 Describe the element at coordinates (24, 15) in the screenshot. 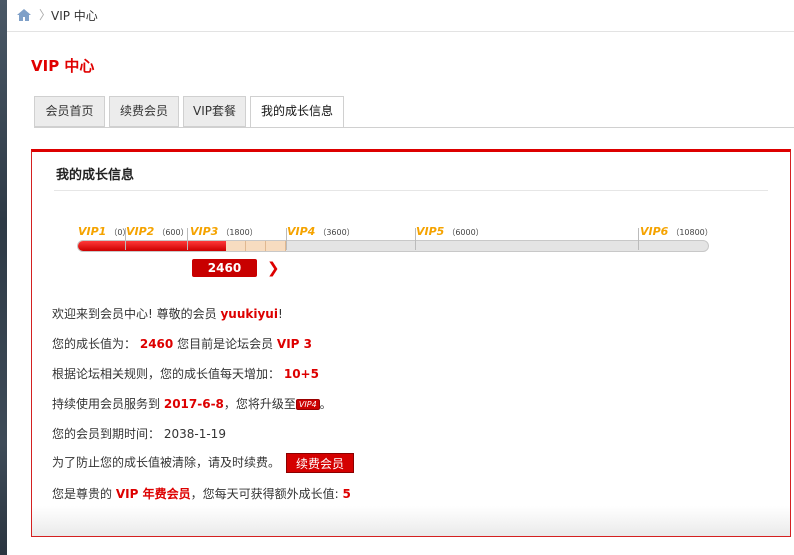

I see `home-icon` at that location.